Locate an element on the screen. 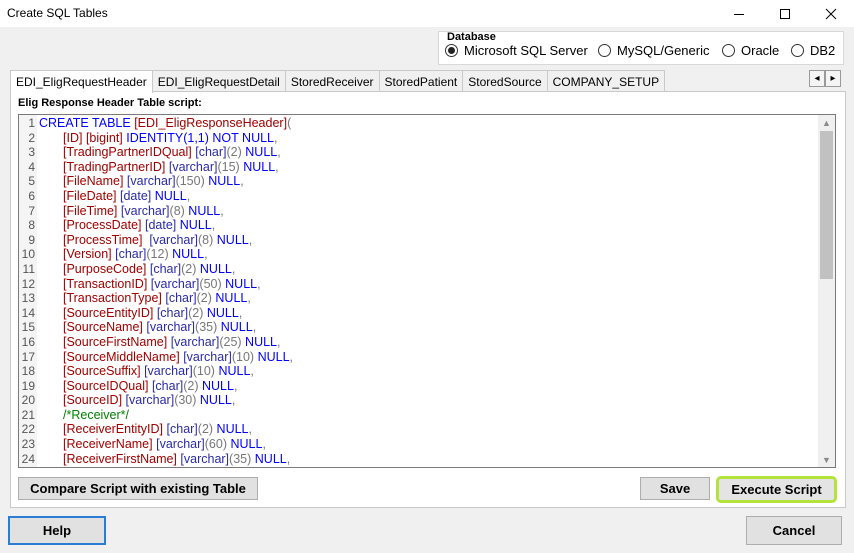 The height and width of the screenshot is (553, 854). compare-script-button: Compare Script with existing Table is located at coordinates (138, 488).